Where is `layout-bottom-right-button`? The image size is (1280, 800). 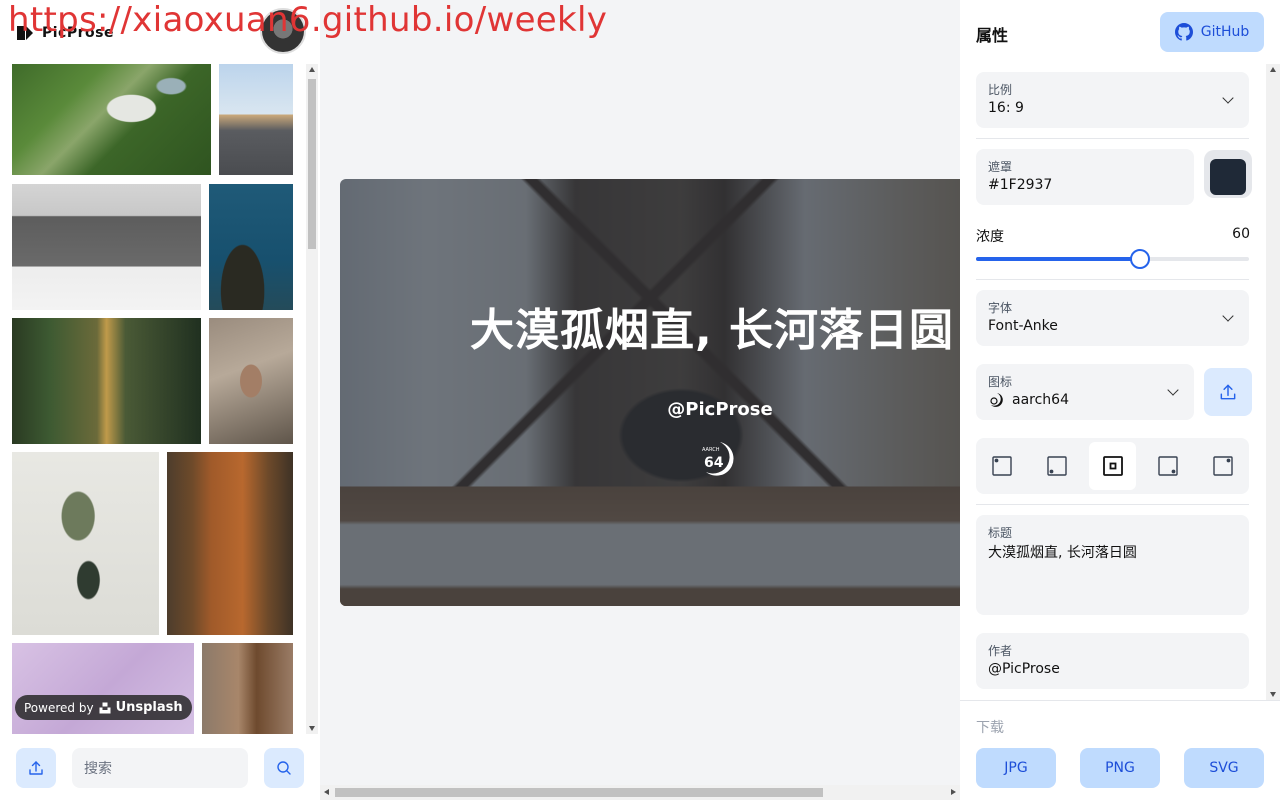 layout-bottom-right-button is located at coordinates (1167, 466).